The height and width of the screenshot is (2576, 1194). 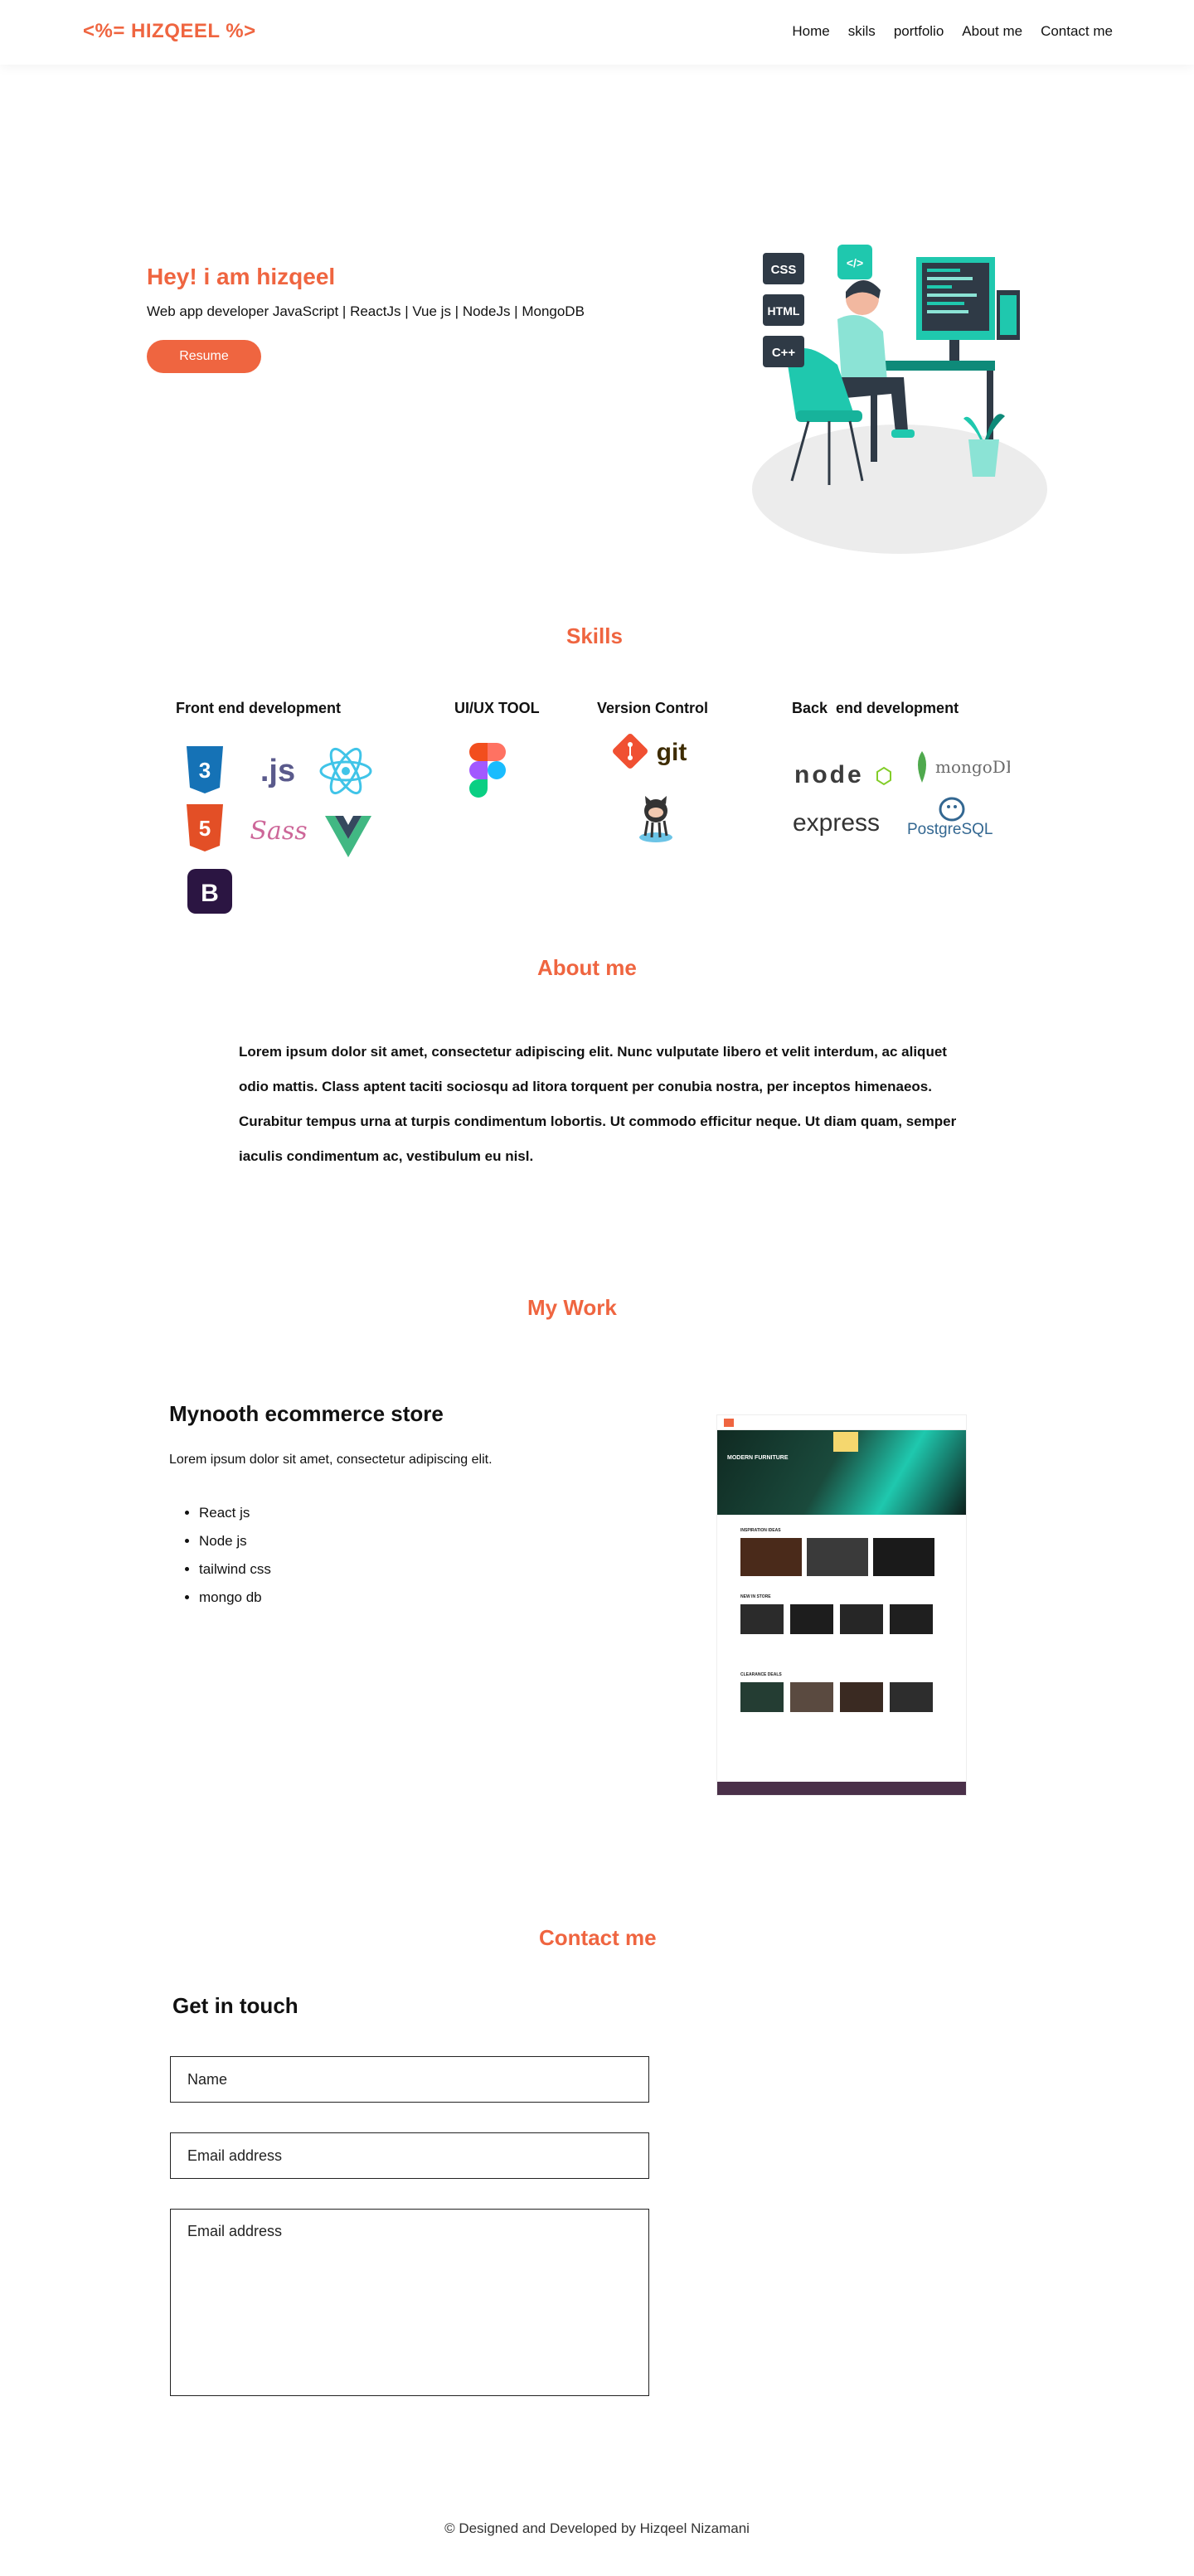 I want to click on project-title: Mynooth ecommerce store, so click(x=306, y=1413).